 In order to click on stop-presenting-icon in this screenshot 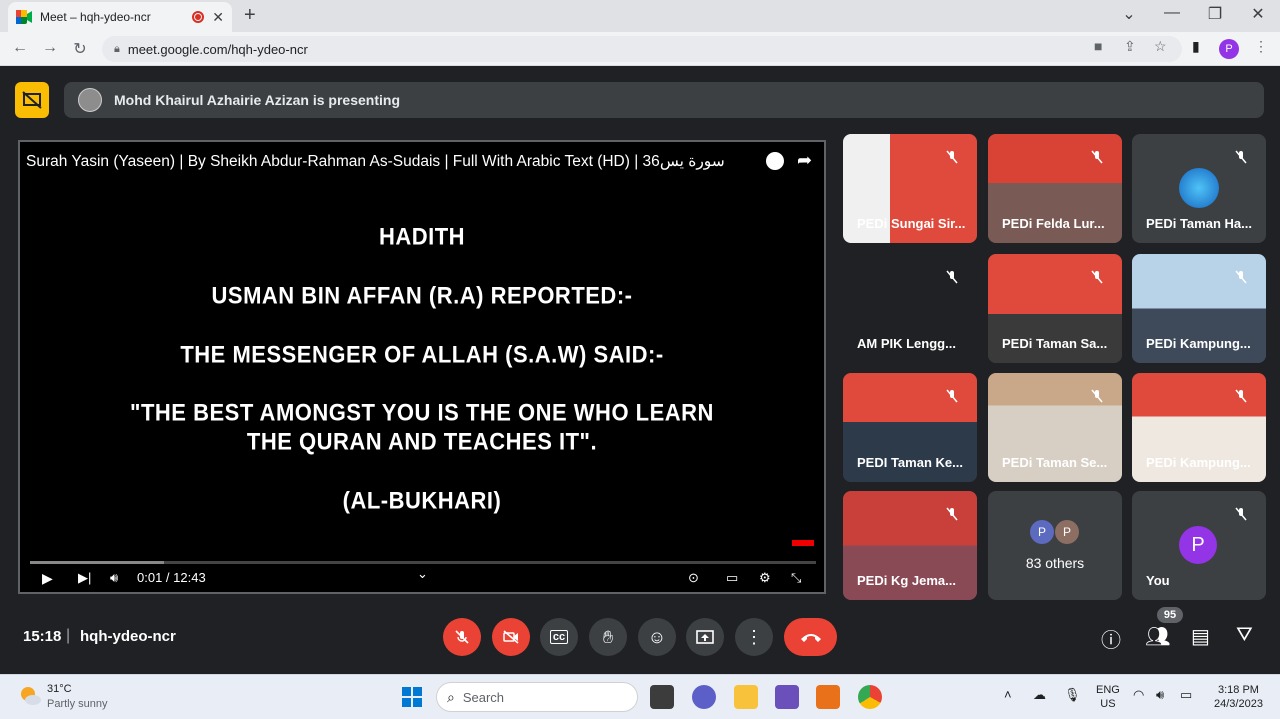, I will do `click(32, 100)`.